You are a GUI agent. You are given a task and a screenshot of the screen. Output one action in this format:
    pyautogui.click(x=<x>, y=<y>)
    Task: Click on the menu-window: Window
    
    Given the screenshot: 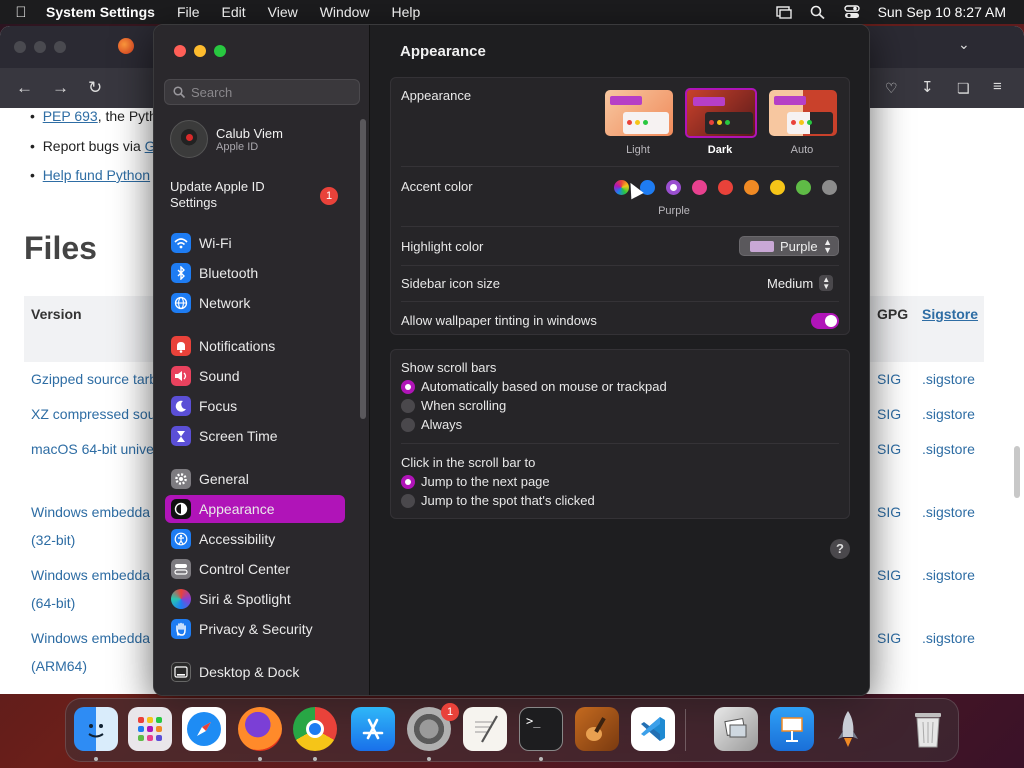 What is the action you would take?
    pyautogui.click(x=345, y=12)
    